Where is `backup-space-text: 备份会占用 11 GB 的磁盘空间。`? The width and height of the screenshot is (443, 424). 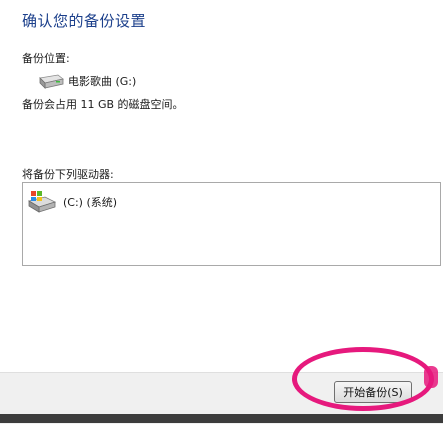
backup-space-text: 备份会占用 11 GB 的磁盘空间。 is located at coordinates (103, 104).